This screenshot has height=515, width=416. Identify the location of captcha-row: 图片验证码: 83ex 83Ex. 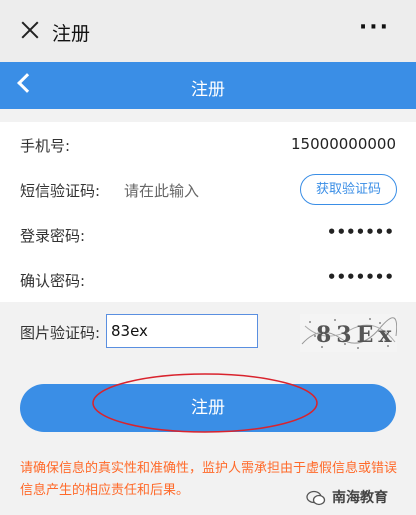
(208, 332).